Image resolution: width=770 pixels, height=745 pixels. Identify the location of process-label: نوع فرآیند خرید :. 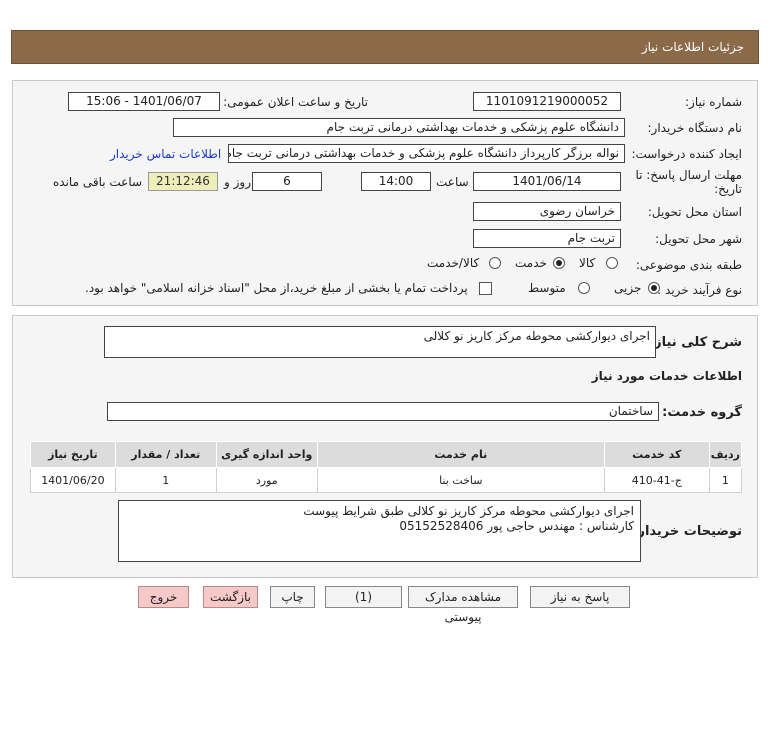
(699, 290).